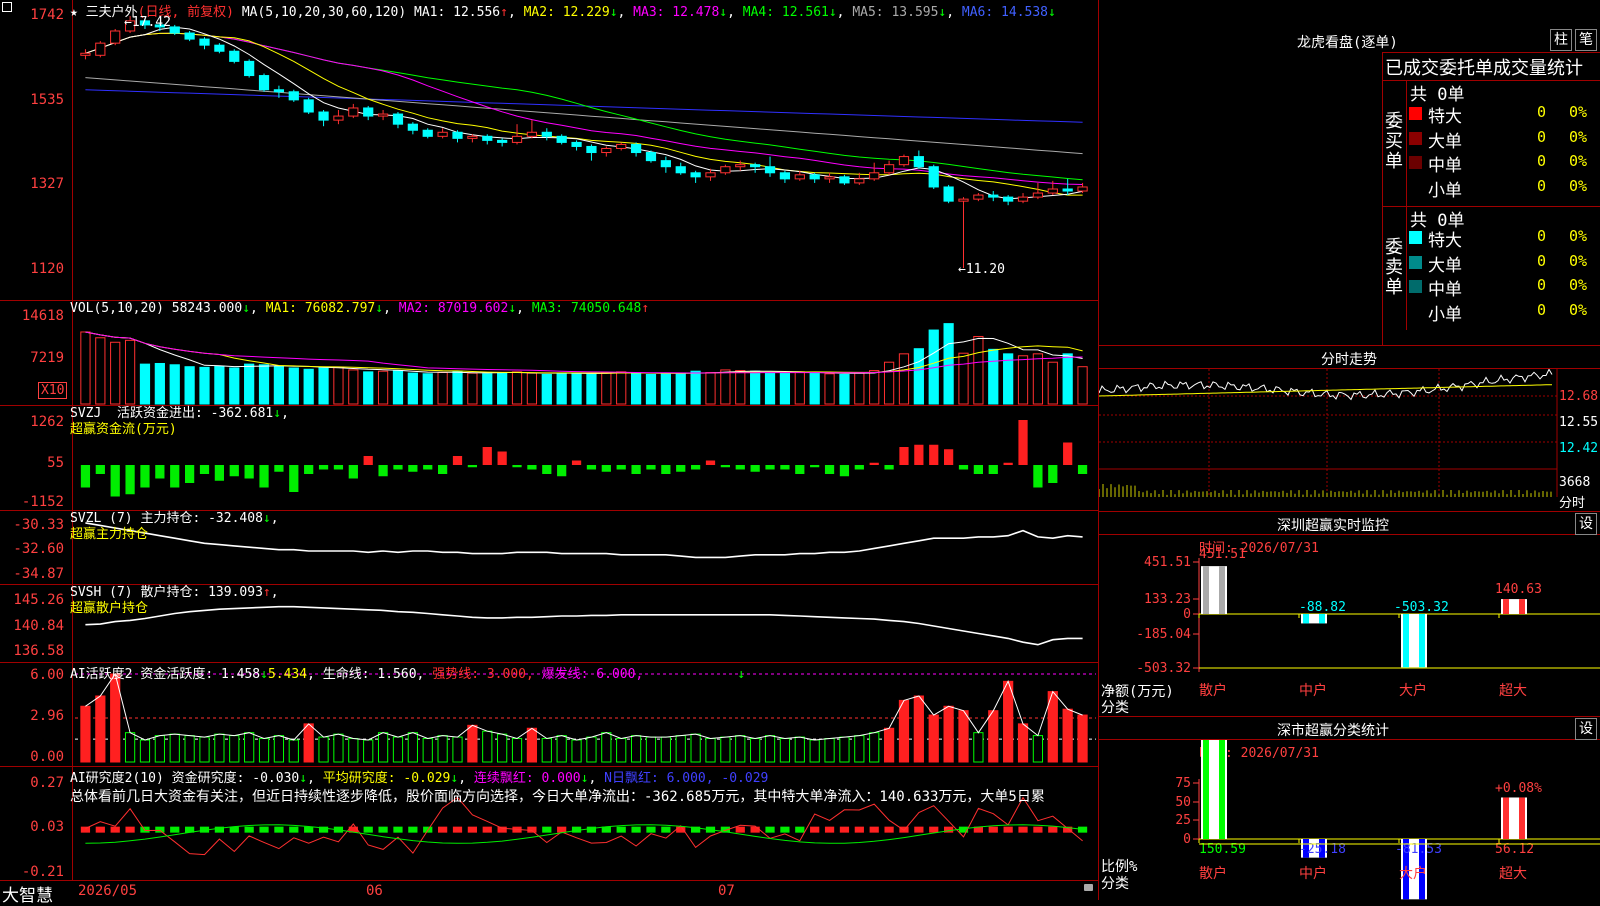 Image resolution: width=1600 pixels, height=906 pixels. What do you see at coordinates (1586, 524) in the screenshot?
I see `sz-monitor-settings-button: 设` at bounding box center [1586, 524].